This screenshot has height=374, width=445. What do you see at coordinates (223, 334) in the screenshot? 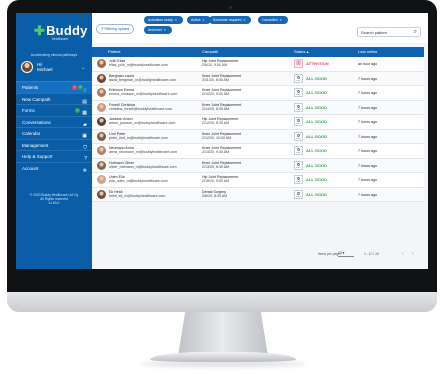
I see `monitor-stand` at bounding box center [223, 334].